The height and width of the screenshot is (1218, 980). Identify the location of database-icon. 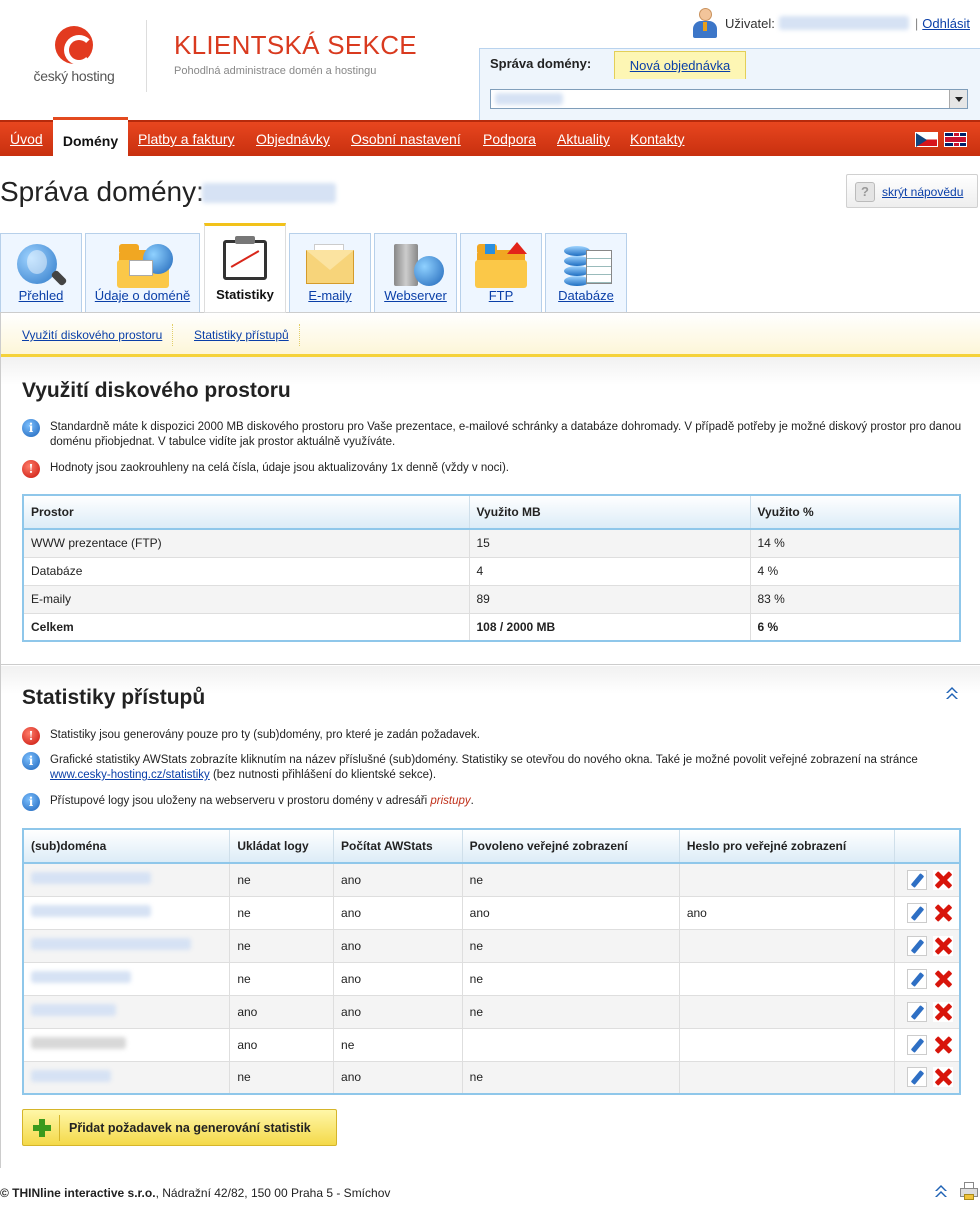
(586, 265).